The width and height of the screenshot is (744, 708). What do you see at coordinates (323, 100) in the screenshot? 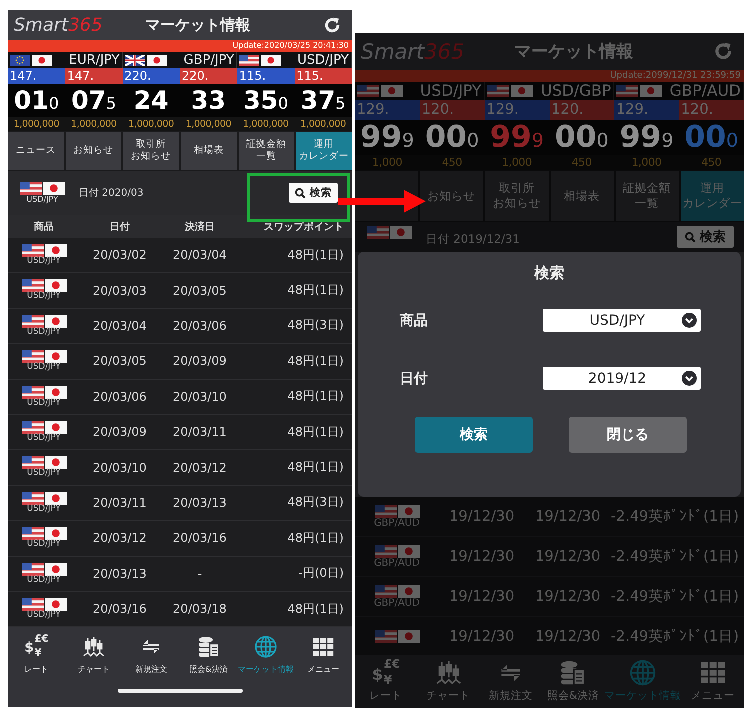
I see `ask-price: 375` at bounding box center [323, 100].